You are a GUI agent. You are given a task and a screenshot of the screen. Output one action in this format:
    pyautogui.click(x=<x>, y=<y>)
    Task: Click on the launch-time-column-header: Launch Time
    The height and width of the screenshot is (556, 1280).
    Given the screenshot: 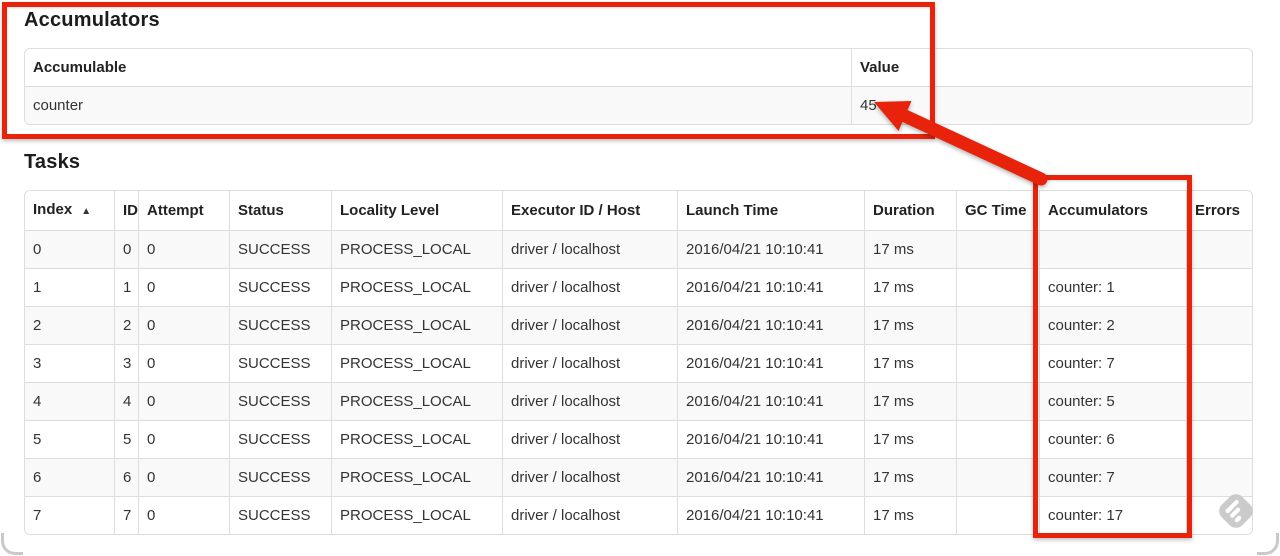 What is the action you would take?
    pyautogui.click(x=771, y=211)
    